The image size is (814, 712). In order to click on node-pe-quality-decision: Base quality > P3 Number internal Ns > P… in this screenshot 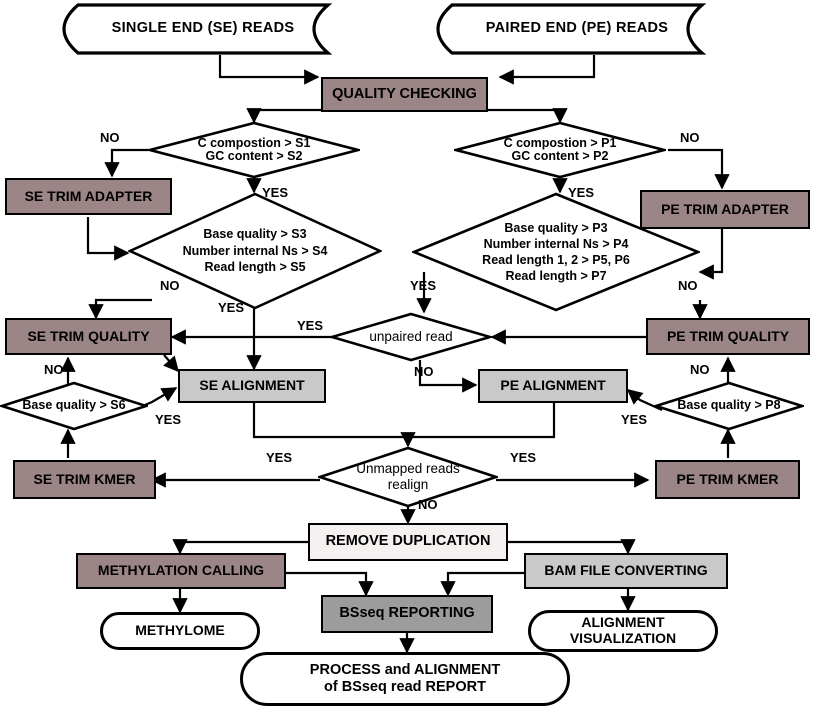, I will do `click(556, 252)`.